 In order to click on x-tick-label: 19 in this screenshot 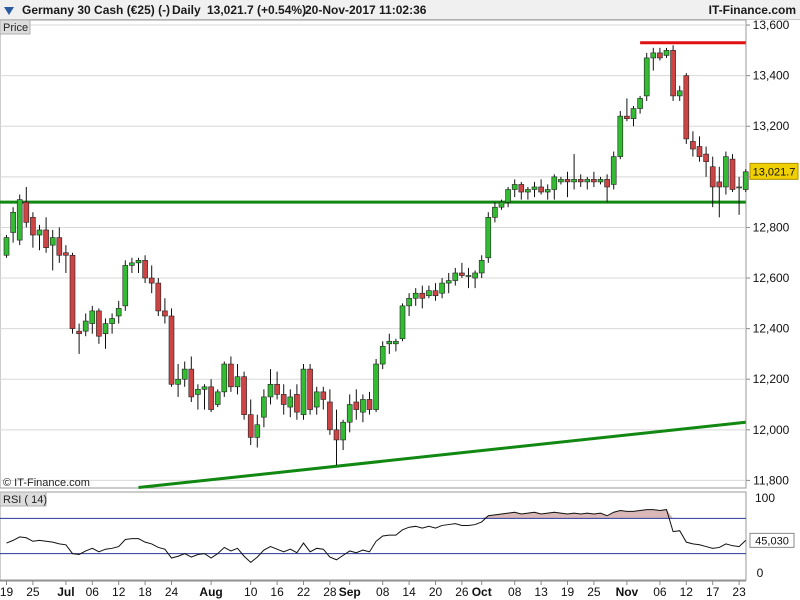, I will do `click(6, 592)`.